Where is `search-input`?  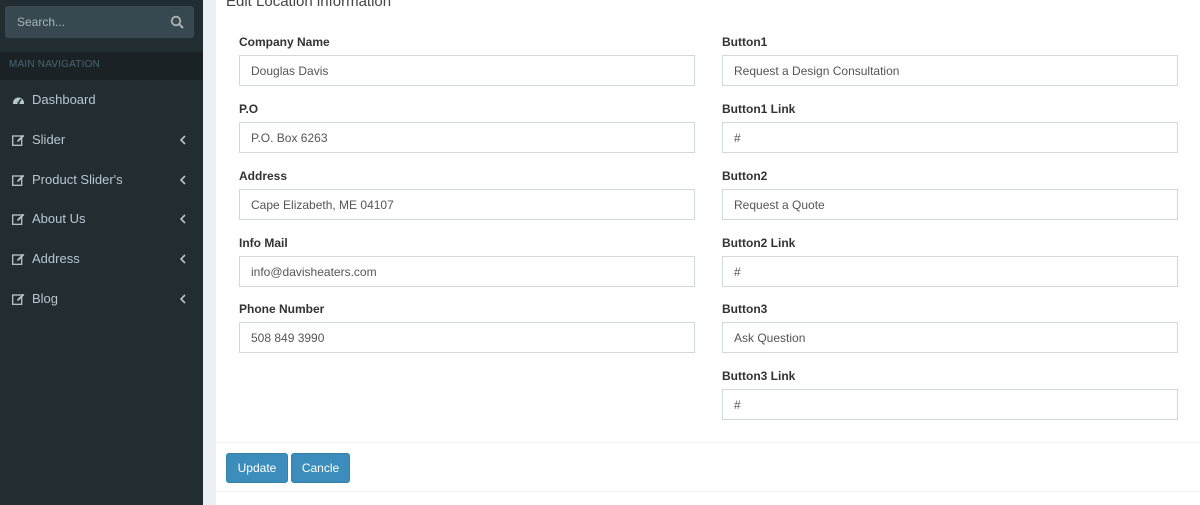 search-input is located at coordinates (85, 22).